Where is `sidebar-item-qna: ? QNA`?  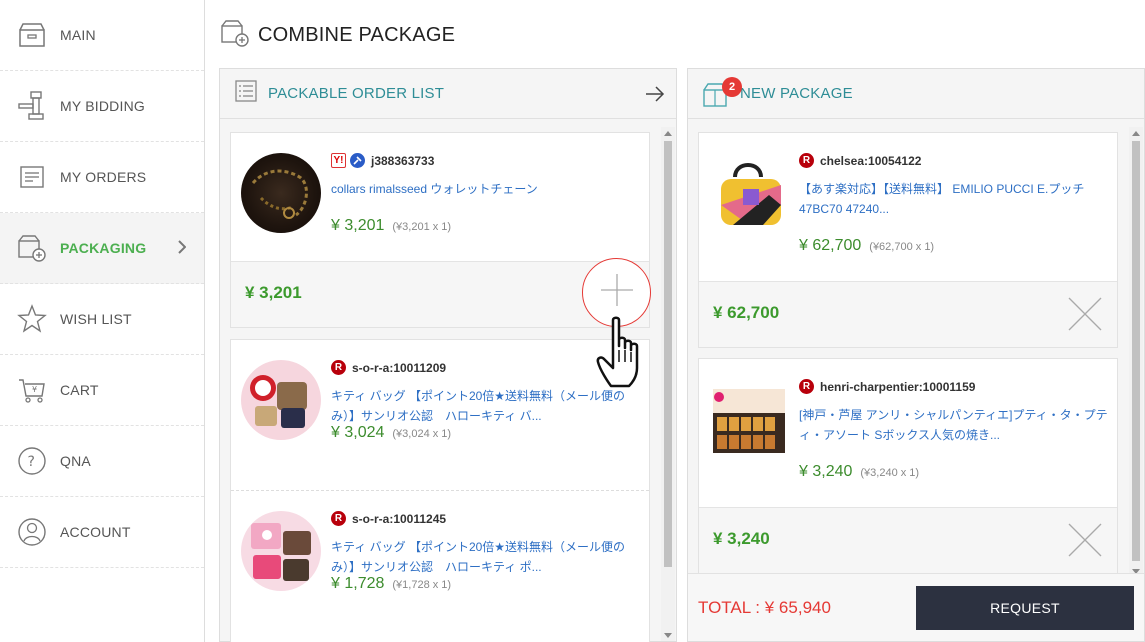
sidebar-item-qna: ? QNA is located at coordinates (102, 461).